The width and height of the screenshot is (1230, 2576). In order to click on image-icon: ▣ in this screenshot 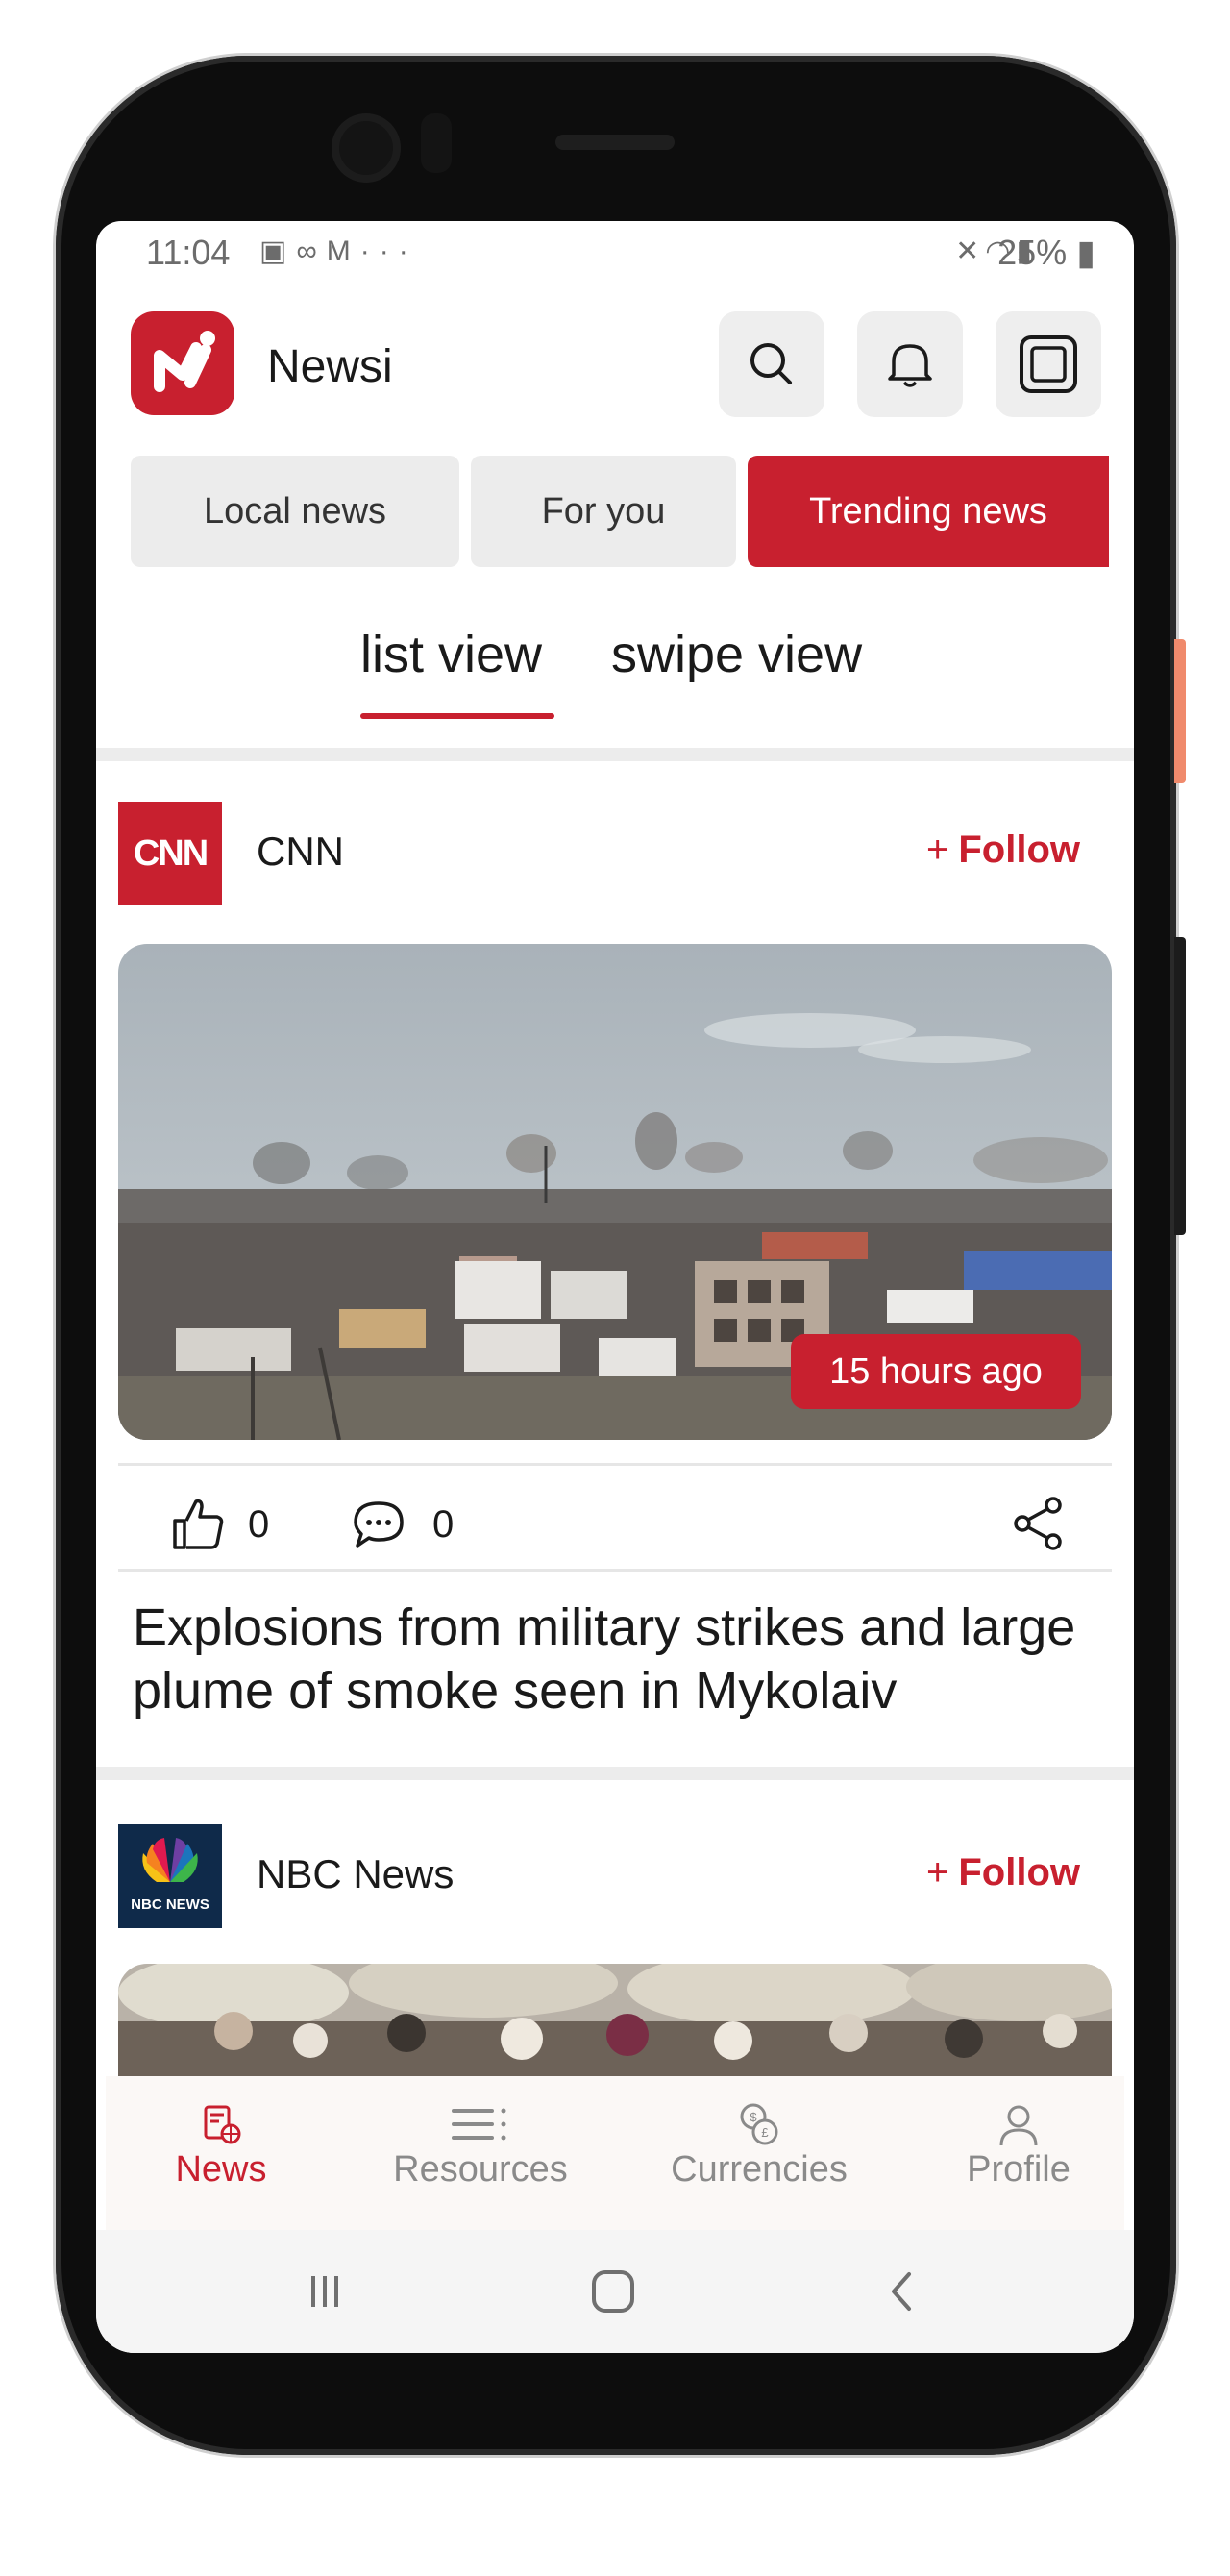, I will do `click(278, 251)`.